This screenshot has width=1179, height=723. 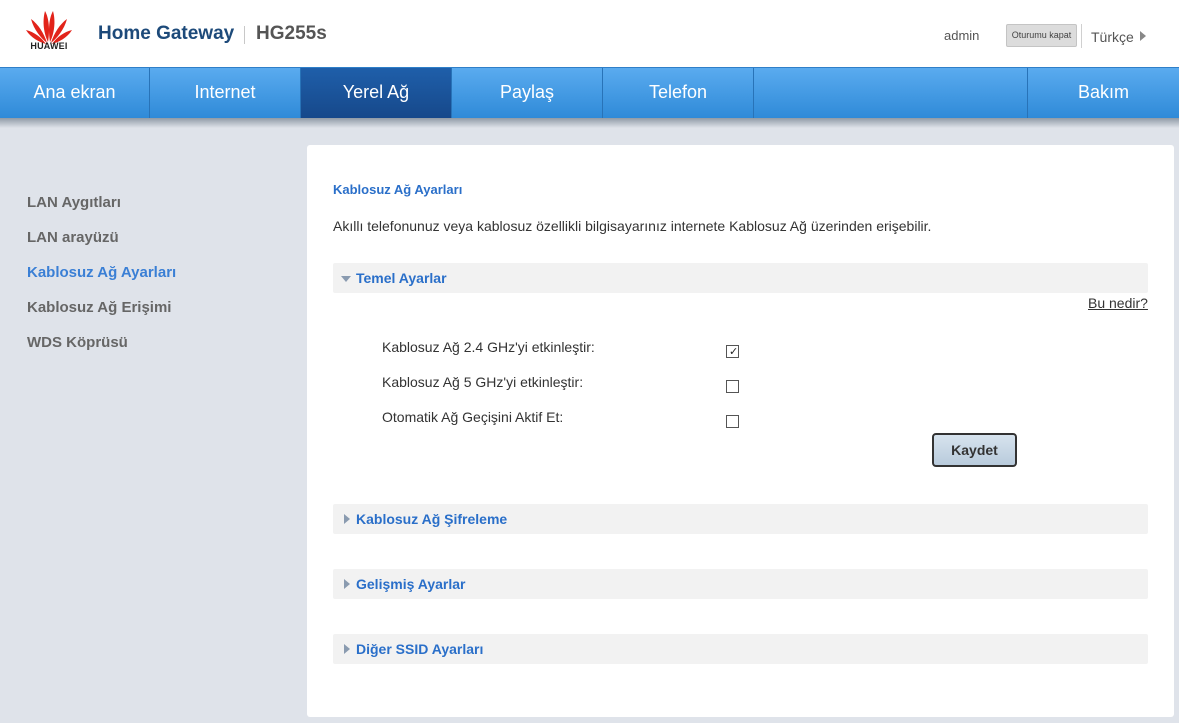 What do you see at coordinates (1103, 93) in the screenshot?
I see `nav-maintenance: Bakım` at bounding box center [1103, 93].